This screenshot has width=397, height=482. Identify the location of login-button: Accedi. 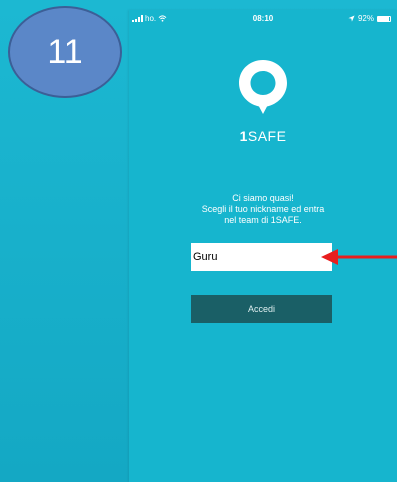
(261, 309).